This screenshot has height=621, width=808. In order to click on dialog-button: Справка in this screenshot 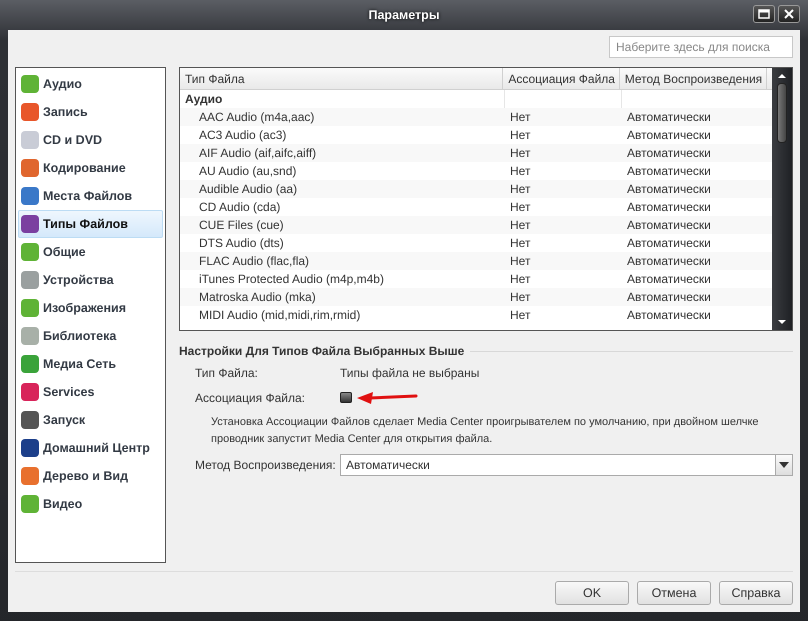, I will do `click(756, 593)`.